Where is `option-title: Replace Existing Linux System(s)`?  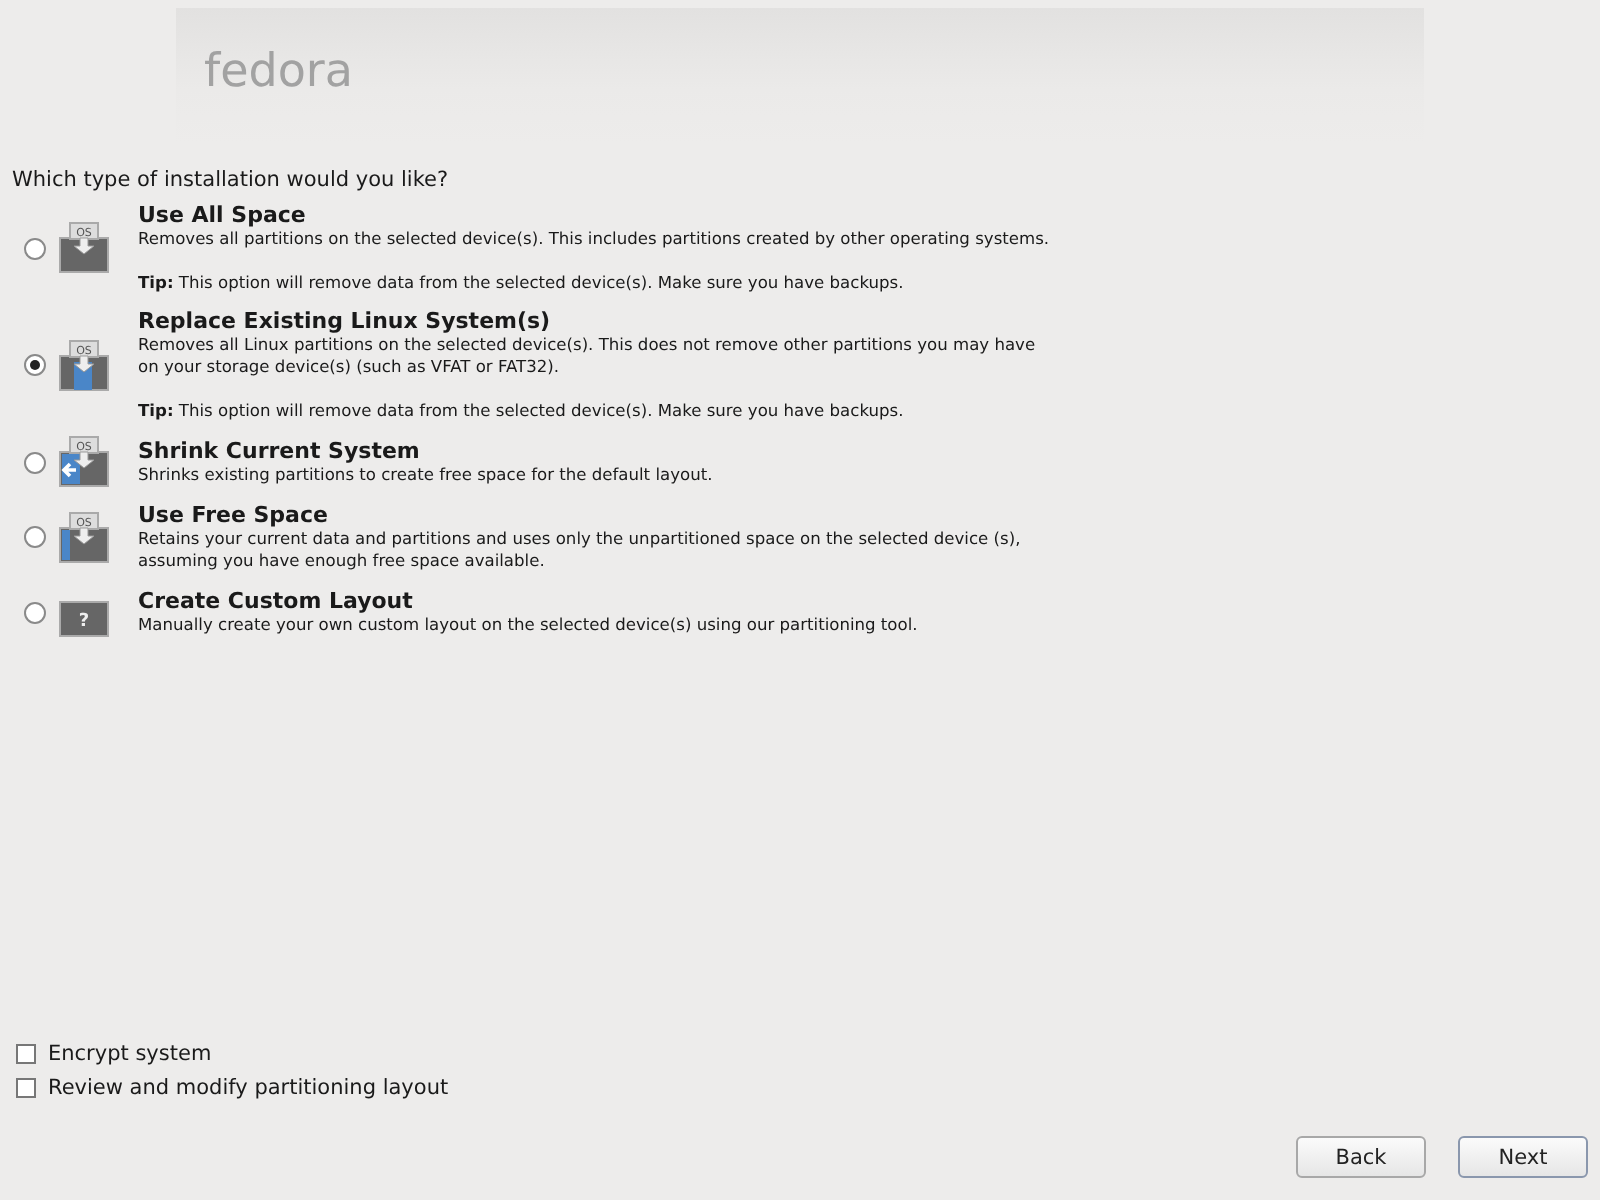 option-title: Replace Existing Linux System(s) is located at coordinates (345, 321).